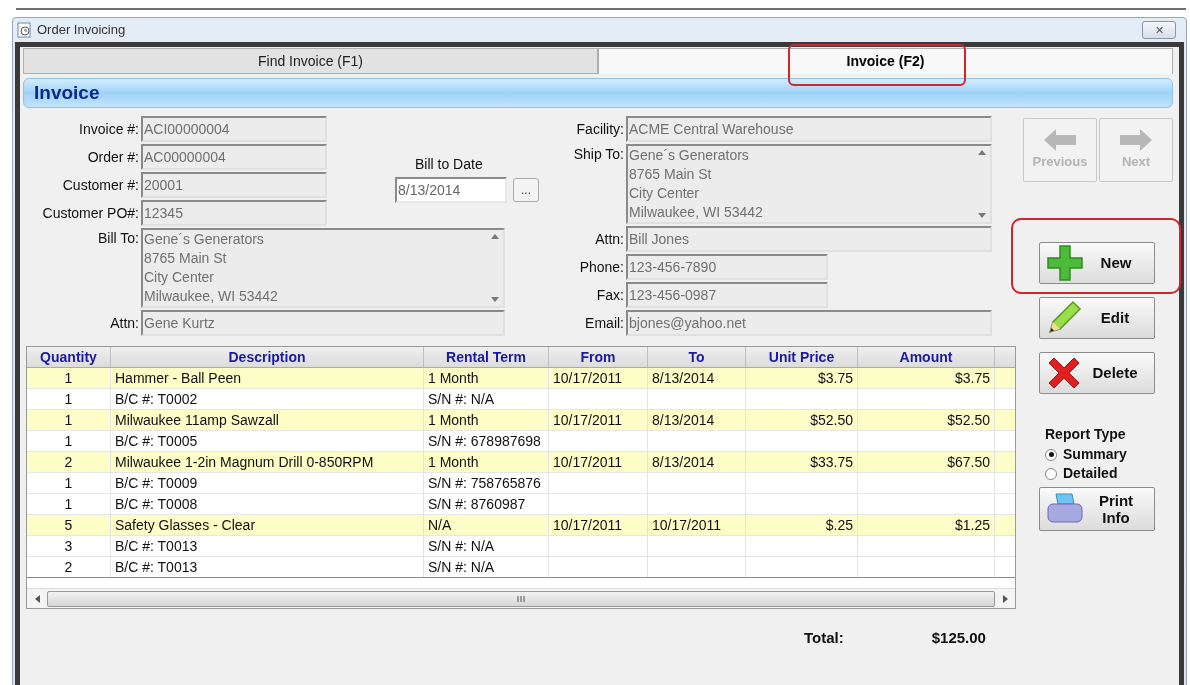 The image size is (1190, 685). Describe the element at coordinates (185, 525) in the screenshot. I see `table-cell: Safety Glasses - Clear` at that location.